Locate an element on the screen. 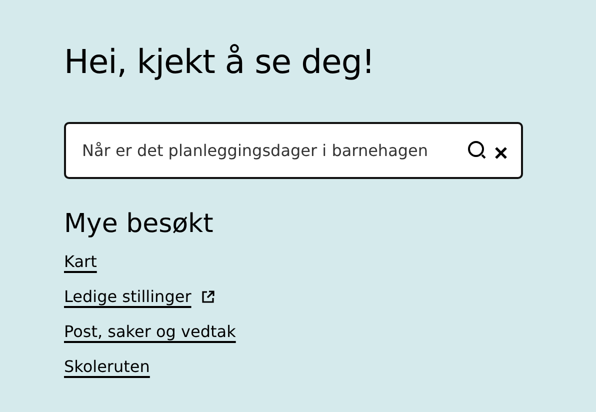  close-icon is located at coordinates (501, 152).